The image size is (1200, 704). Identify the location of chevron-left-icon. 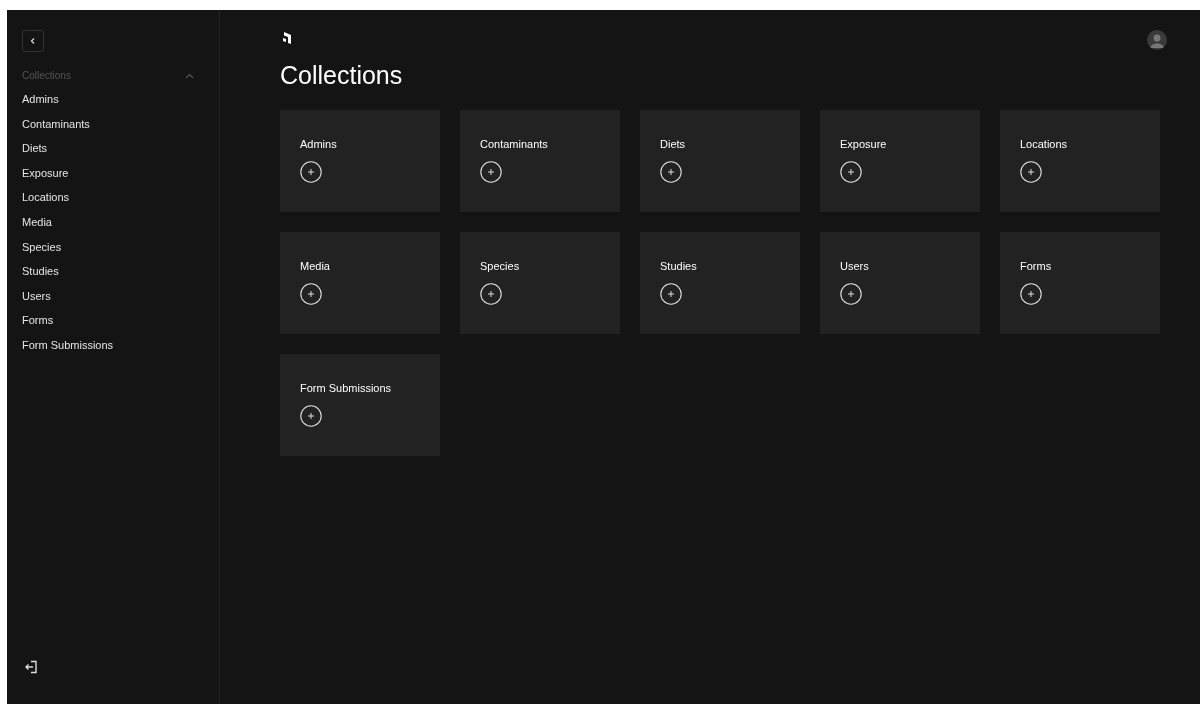
(33, 41).